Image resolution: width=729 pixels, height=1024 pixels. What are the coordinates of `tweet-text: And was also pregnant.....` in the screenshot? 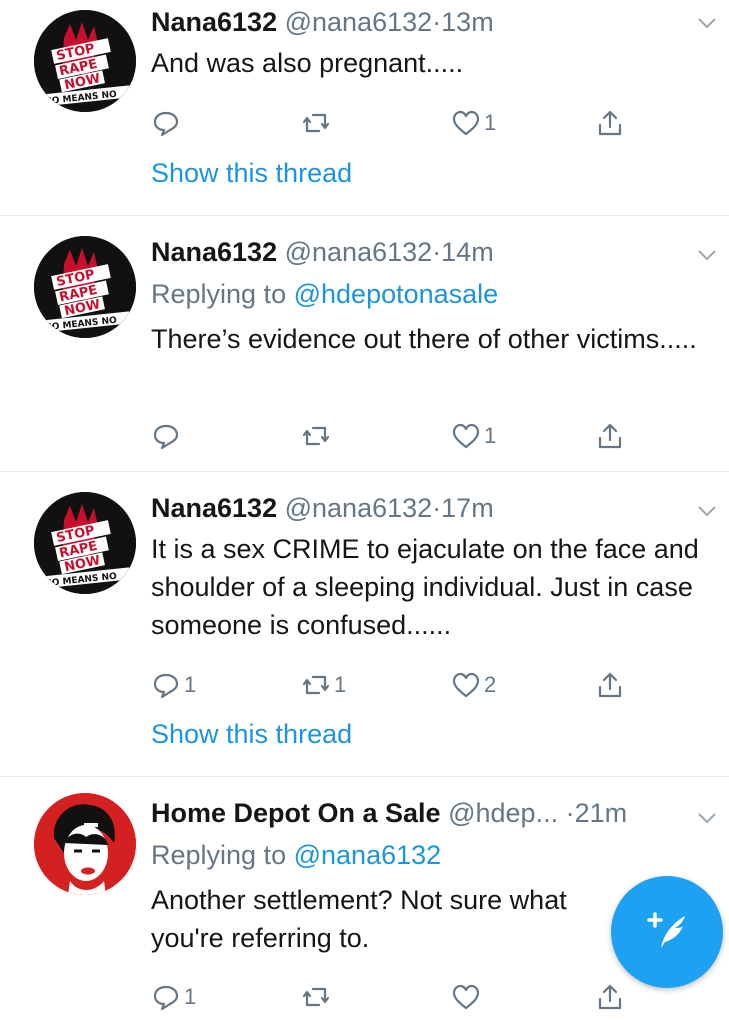 It's located at (307, 63).